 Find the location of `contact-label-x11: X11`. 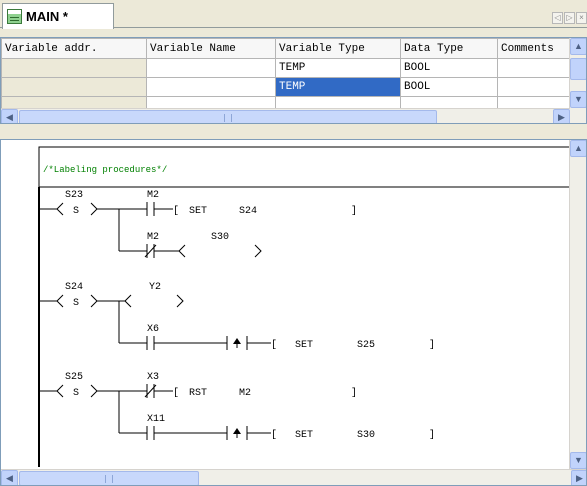

contact-label-x11: X11 is located at coordinates (156, 419).